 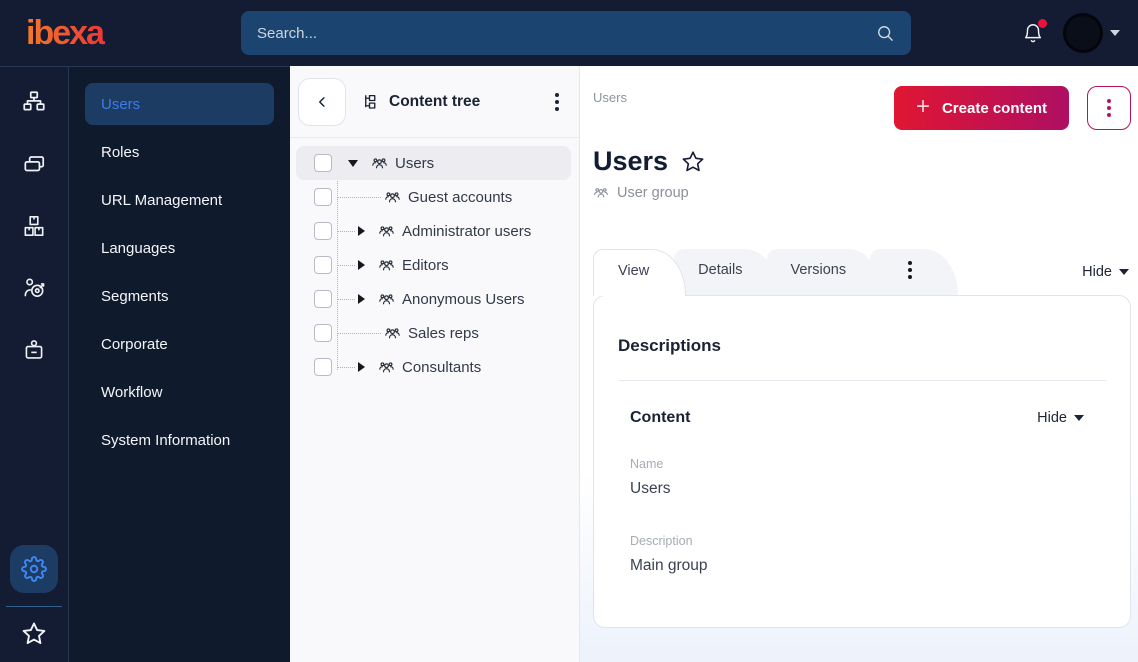 What do you see at coordinates (693, 162) in the screenshot?
I see `favorite-star-icon` at bounding box center [693, 162].